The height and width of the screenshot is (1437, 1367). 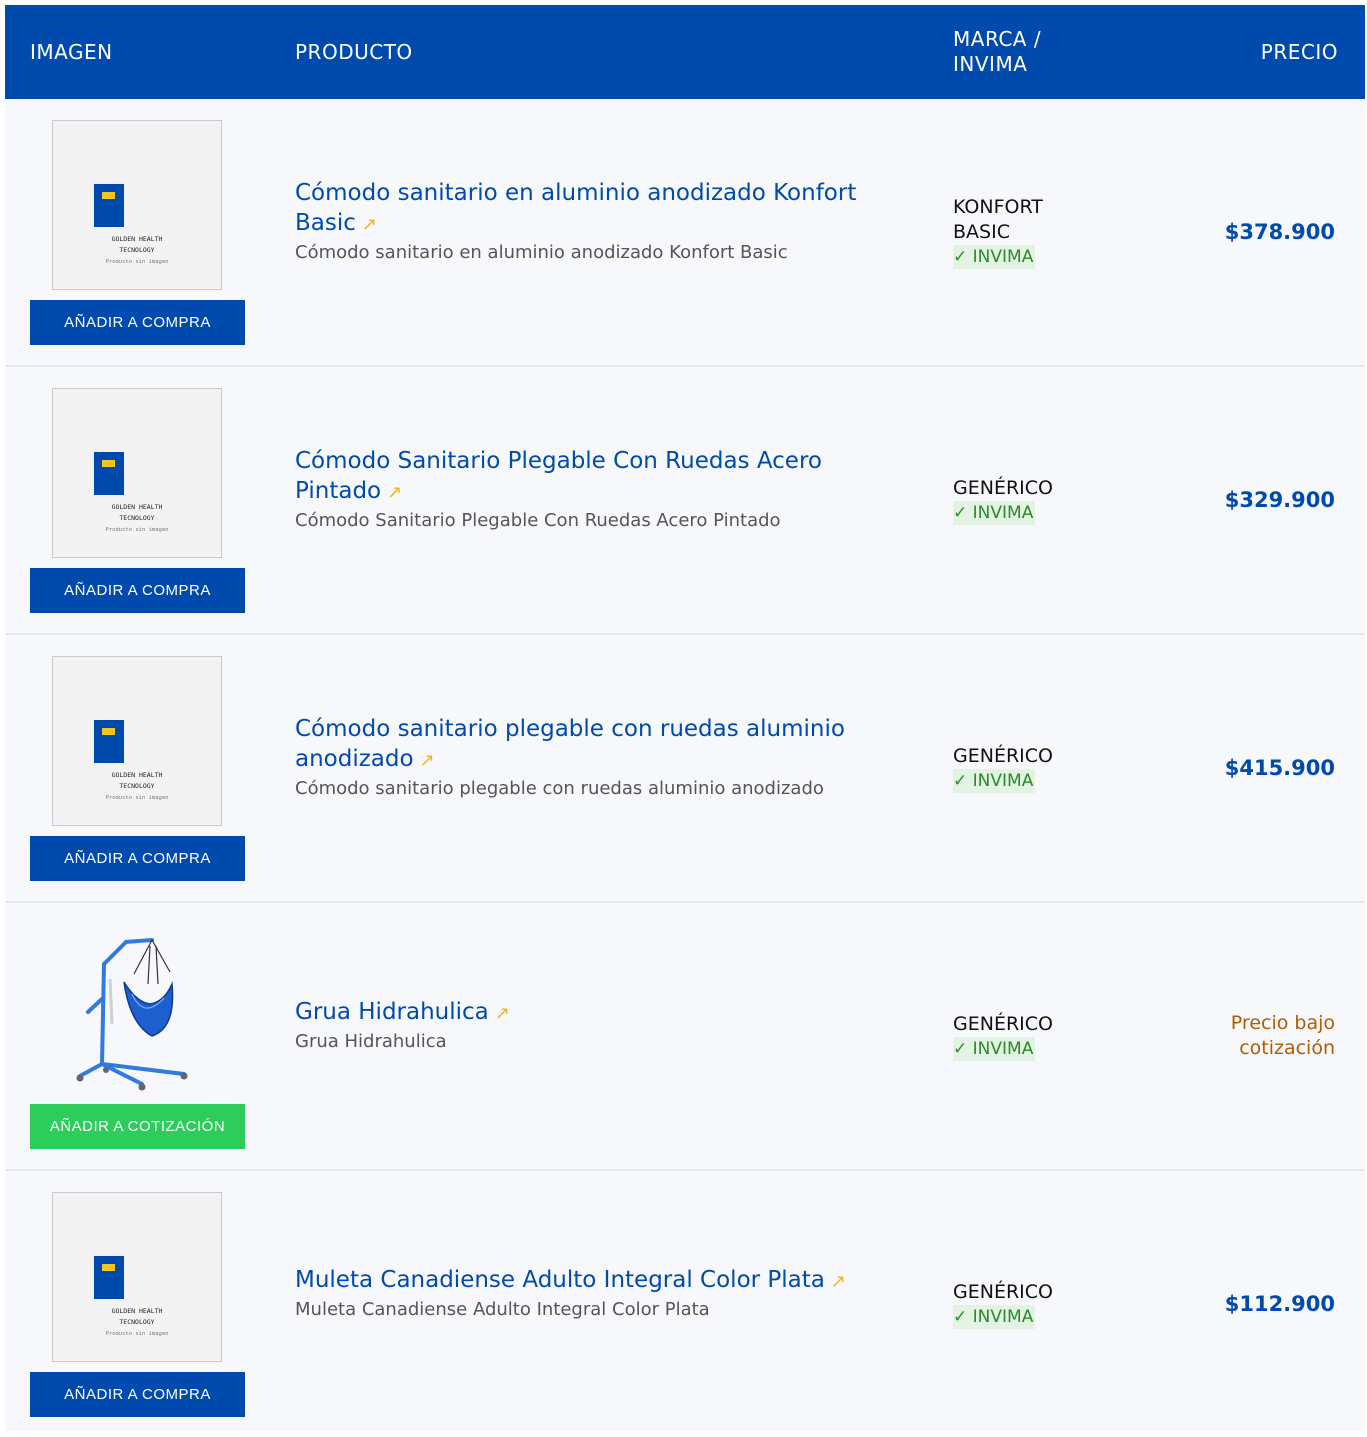 I want to click on brand-name: KONFORT BASIC, so click(x=998, y=219).